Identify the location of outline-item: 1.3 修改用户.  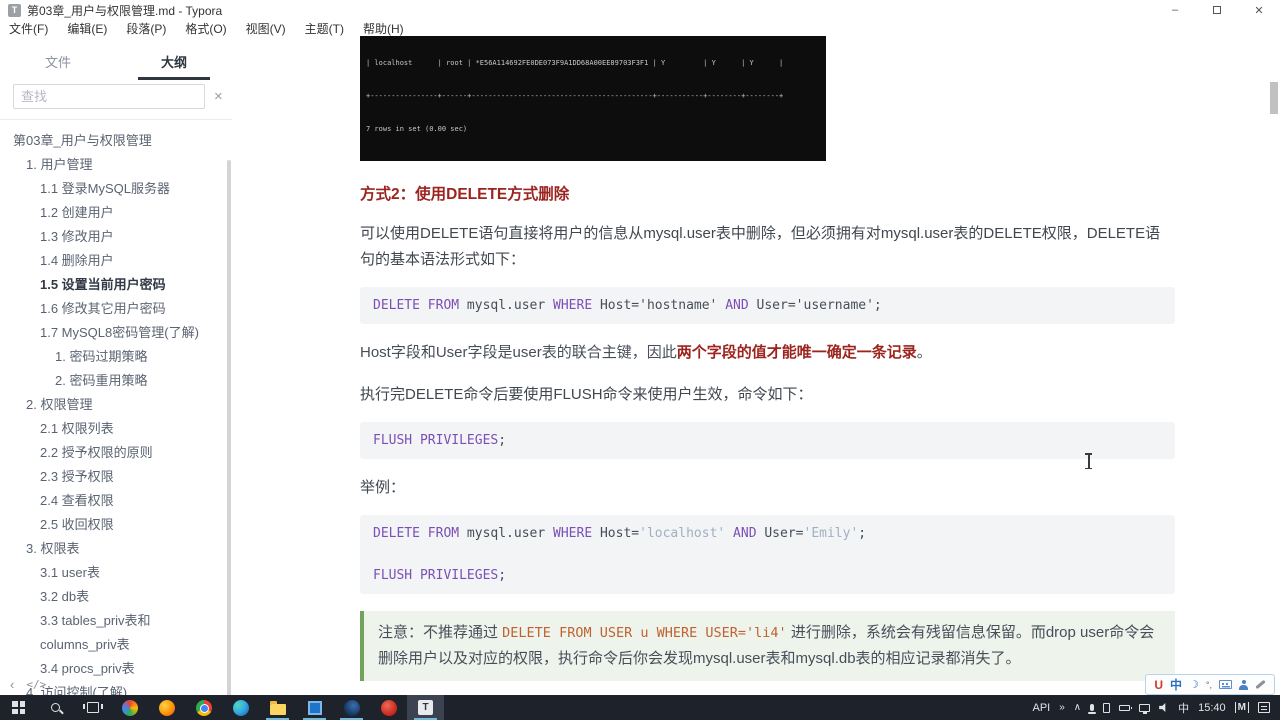
(116, 237).